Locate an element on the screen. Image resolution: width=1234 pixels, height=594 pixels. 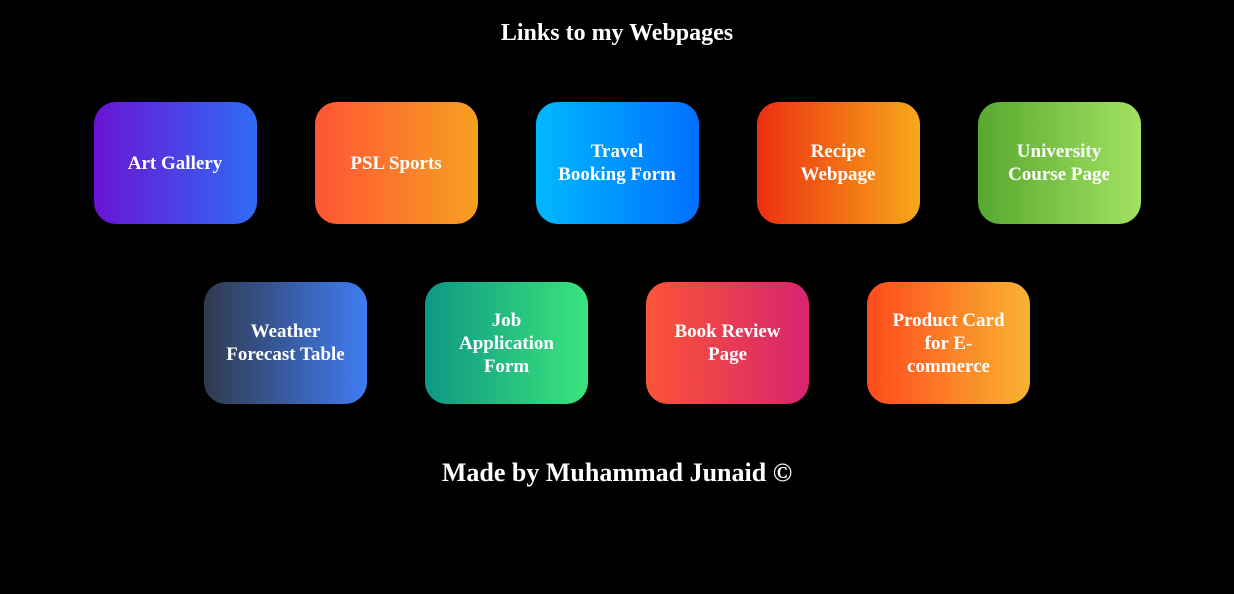
link-card-psl-sports: PSL Sports is located at coordinates (396, 163).